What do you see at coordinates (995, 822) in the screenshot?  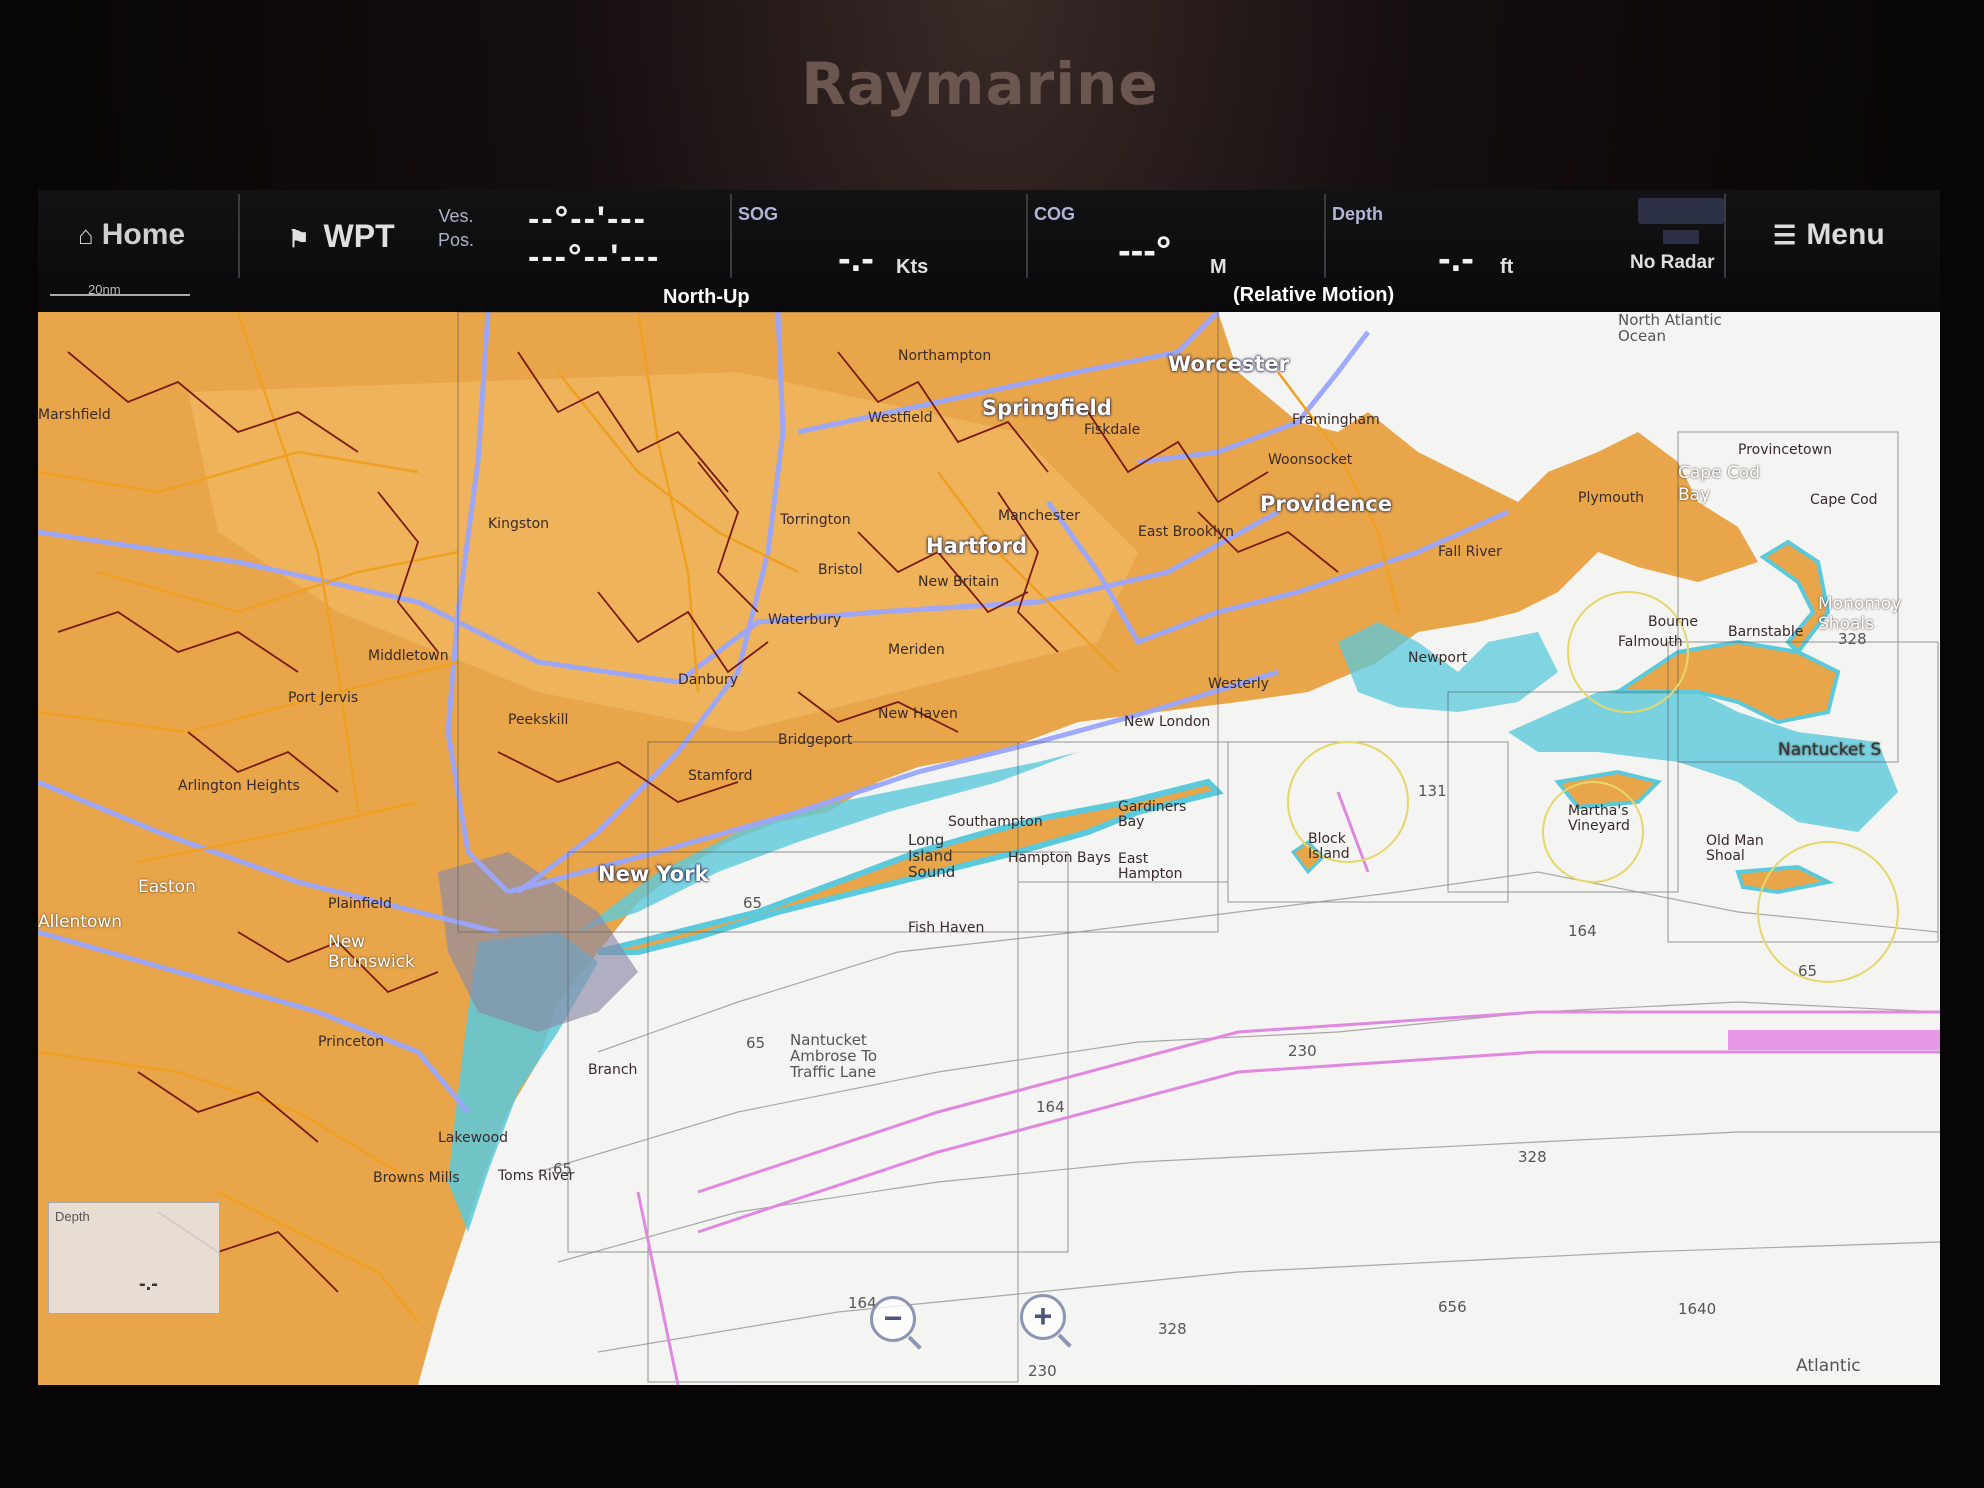 I see `town-label: Southampton` at bounding box center [995, 822].